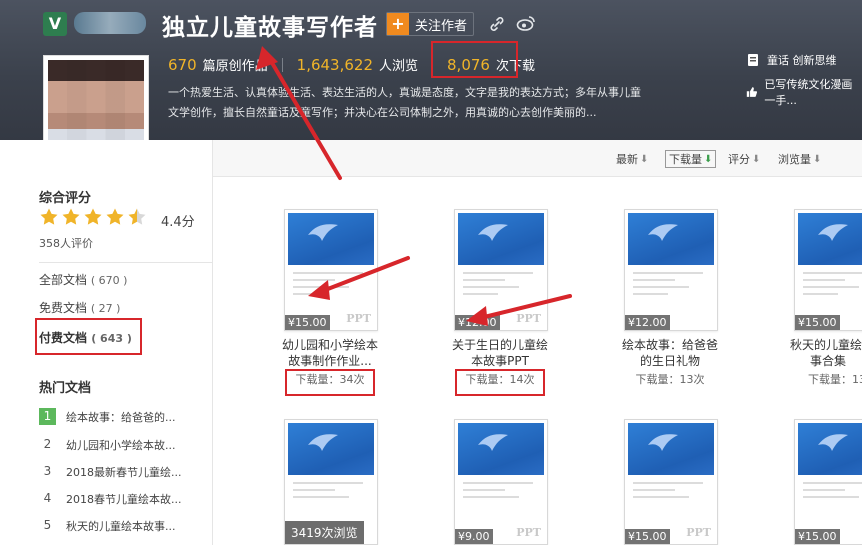 The height and width of the screenshot is (545, 862). I want to click on annotation-box-card1, so click(330, 382).